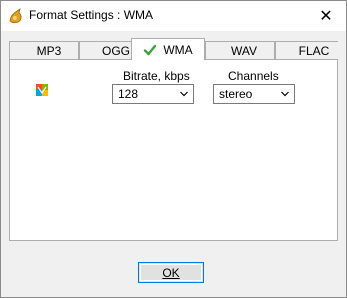  What do you see at coordinates (314, 50) in the screenshot?
I see `tab-label: FLAC` at bounding box center [314, 50].